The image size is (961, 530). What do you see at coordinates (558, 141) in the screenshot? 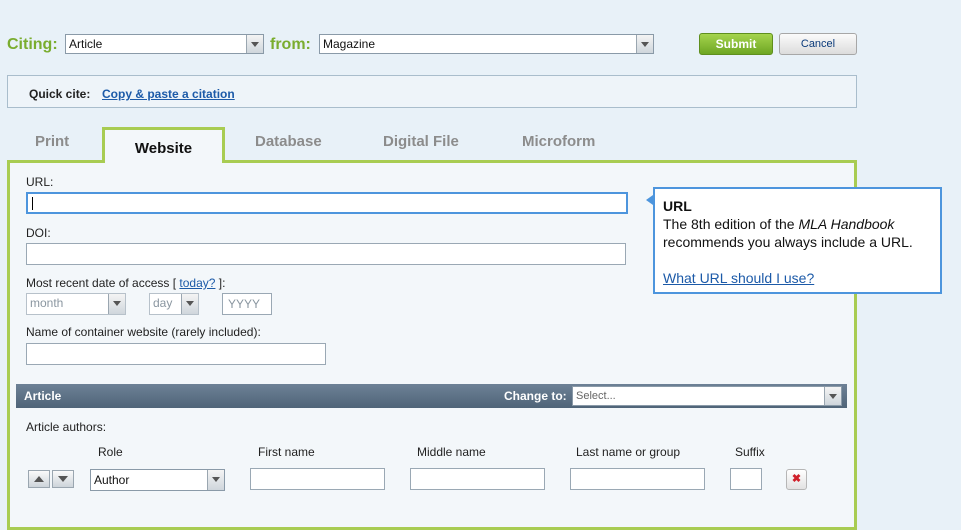
I see `tab-microform: Microform` at bounding box center [558, 141].